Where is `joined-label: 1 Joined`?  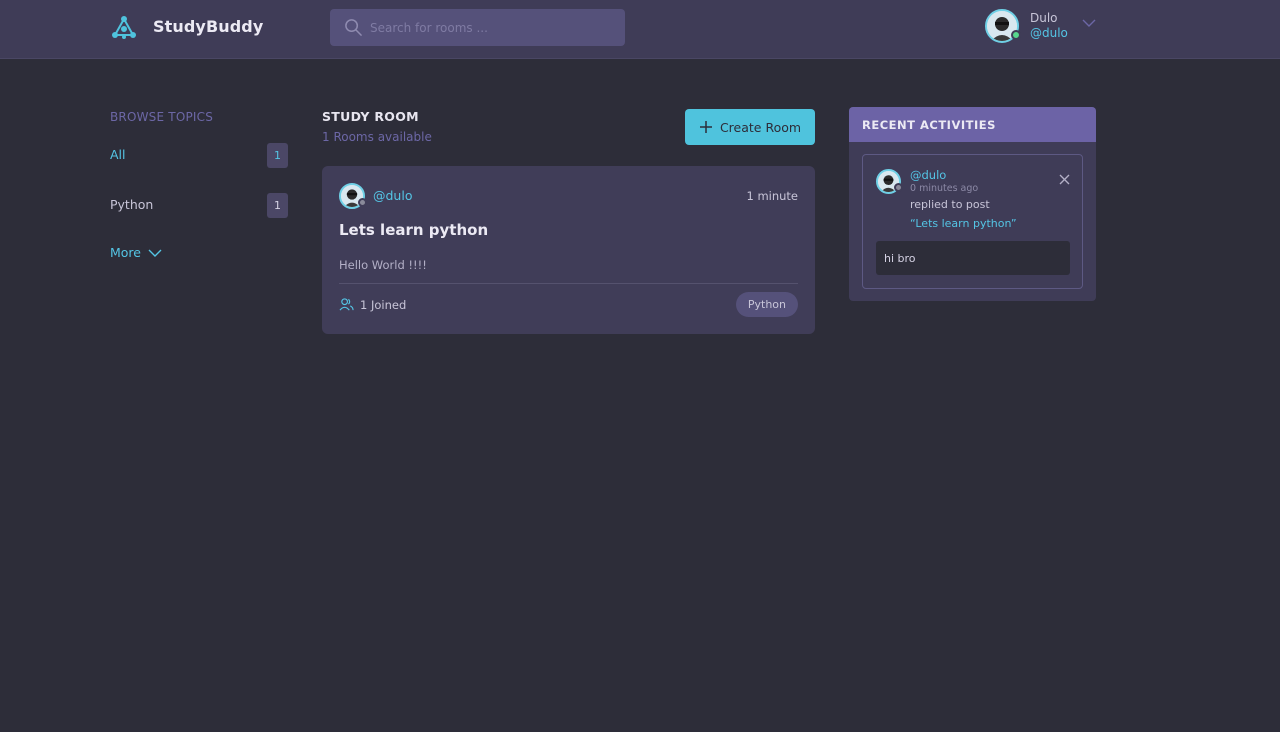 joined-label: 1 Joined is located at coordinates (383, 305).